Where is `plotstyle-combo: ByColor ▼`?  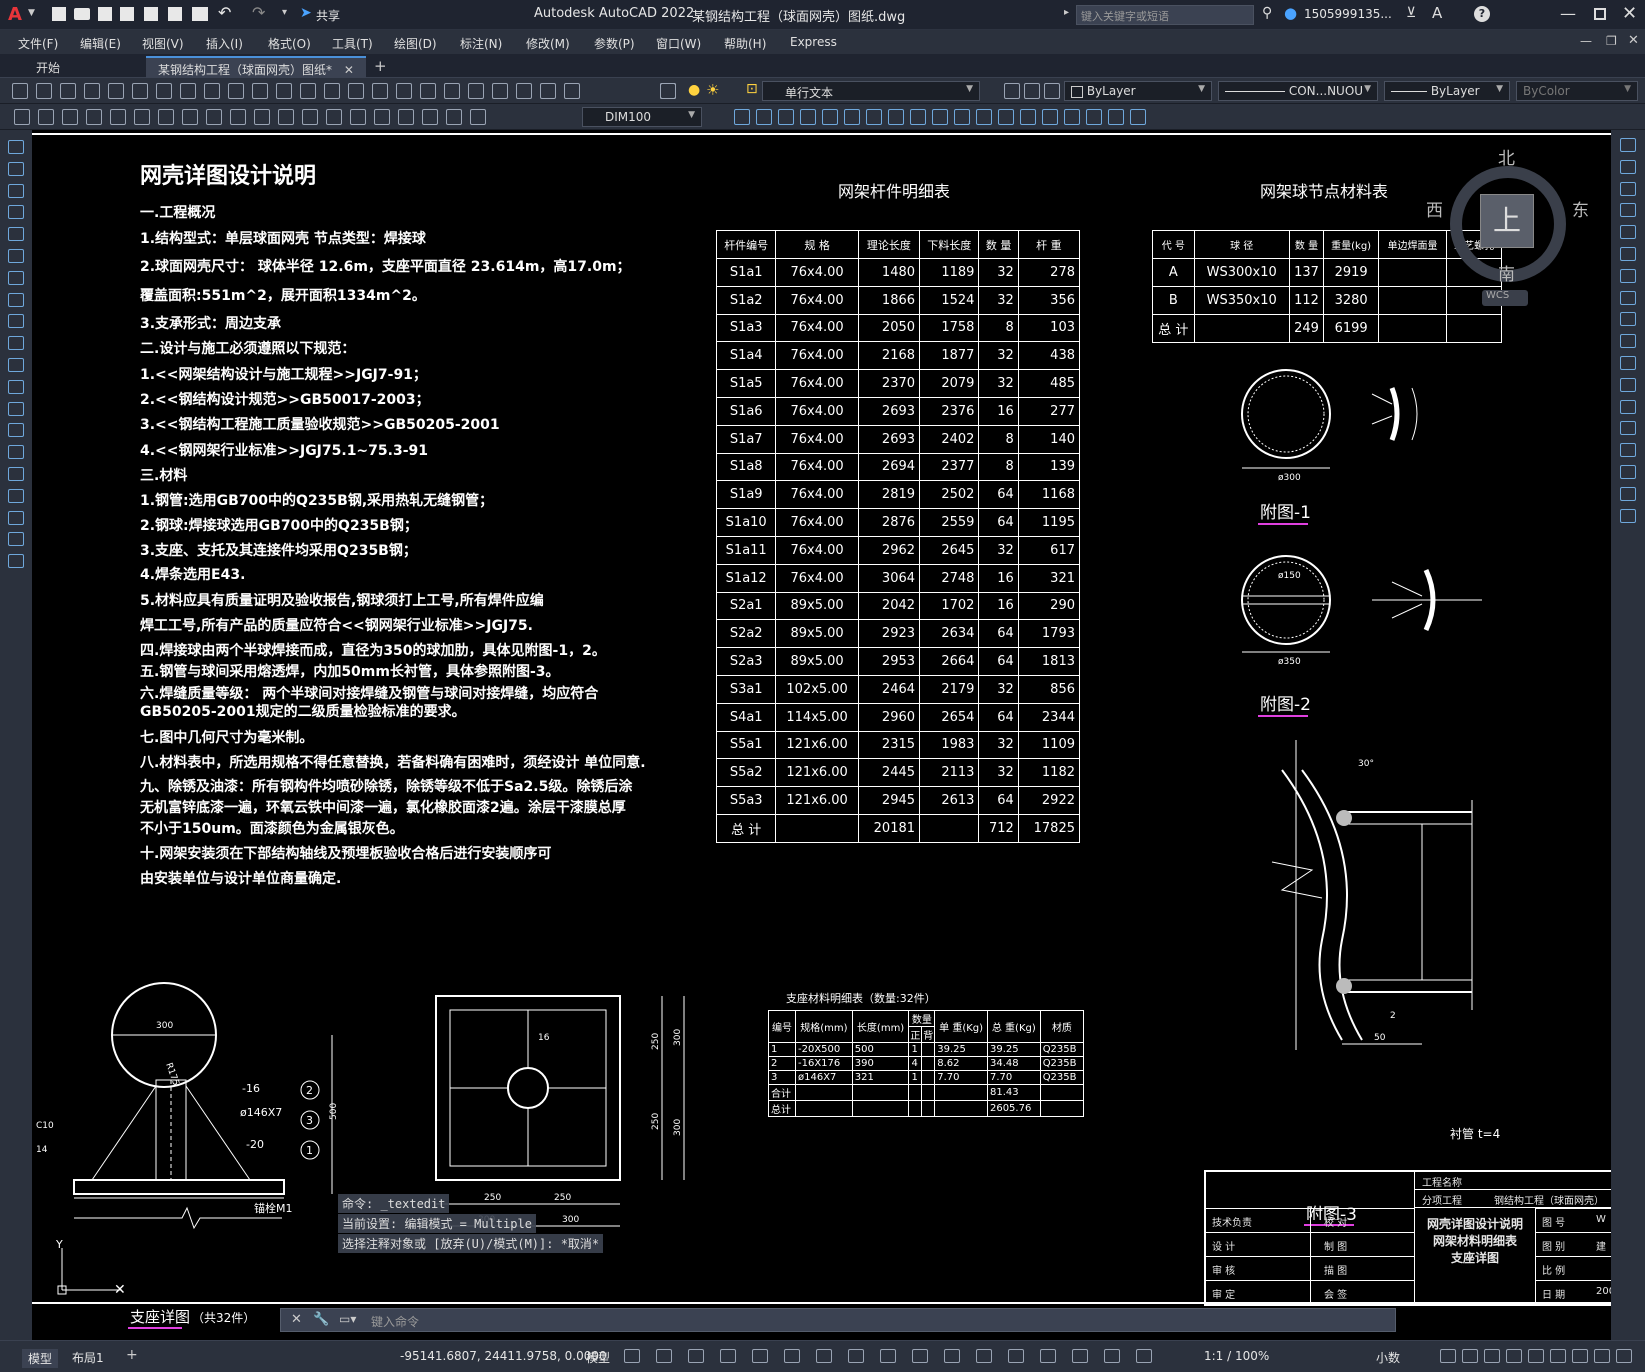 plotstyle-combo: ByColor ▼ is located at coordinates (1577, 91).